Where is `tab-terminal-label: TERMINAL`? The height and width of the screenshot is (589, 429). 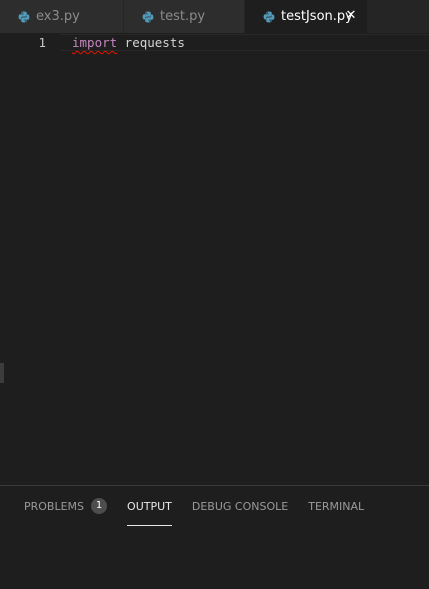
tab-terminal-label: TERMINAL is located at coordinates (336, 506).